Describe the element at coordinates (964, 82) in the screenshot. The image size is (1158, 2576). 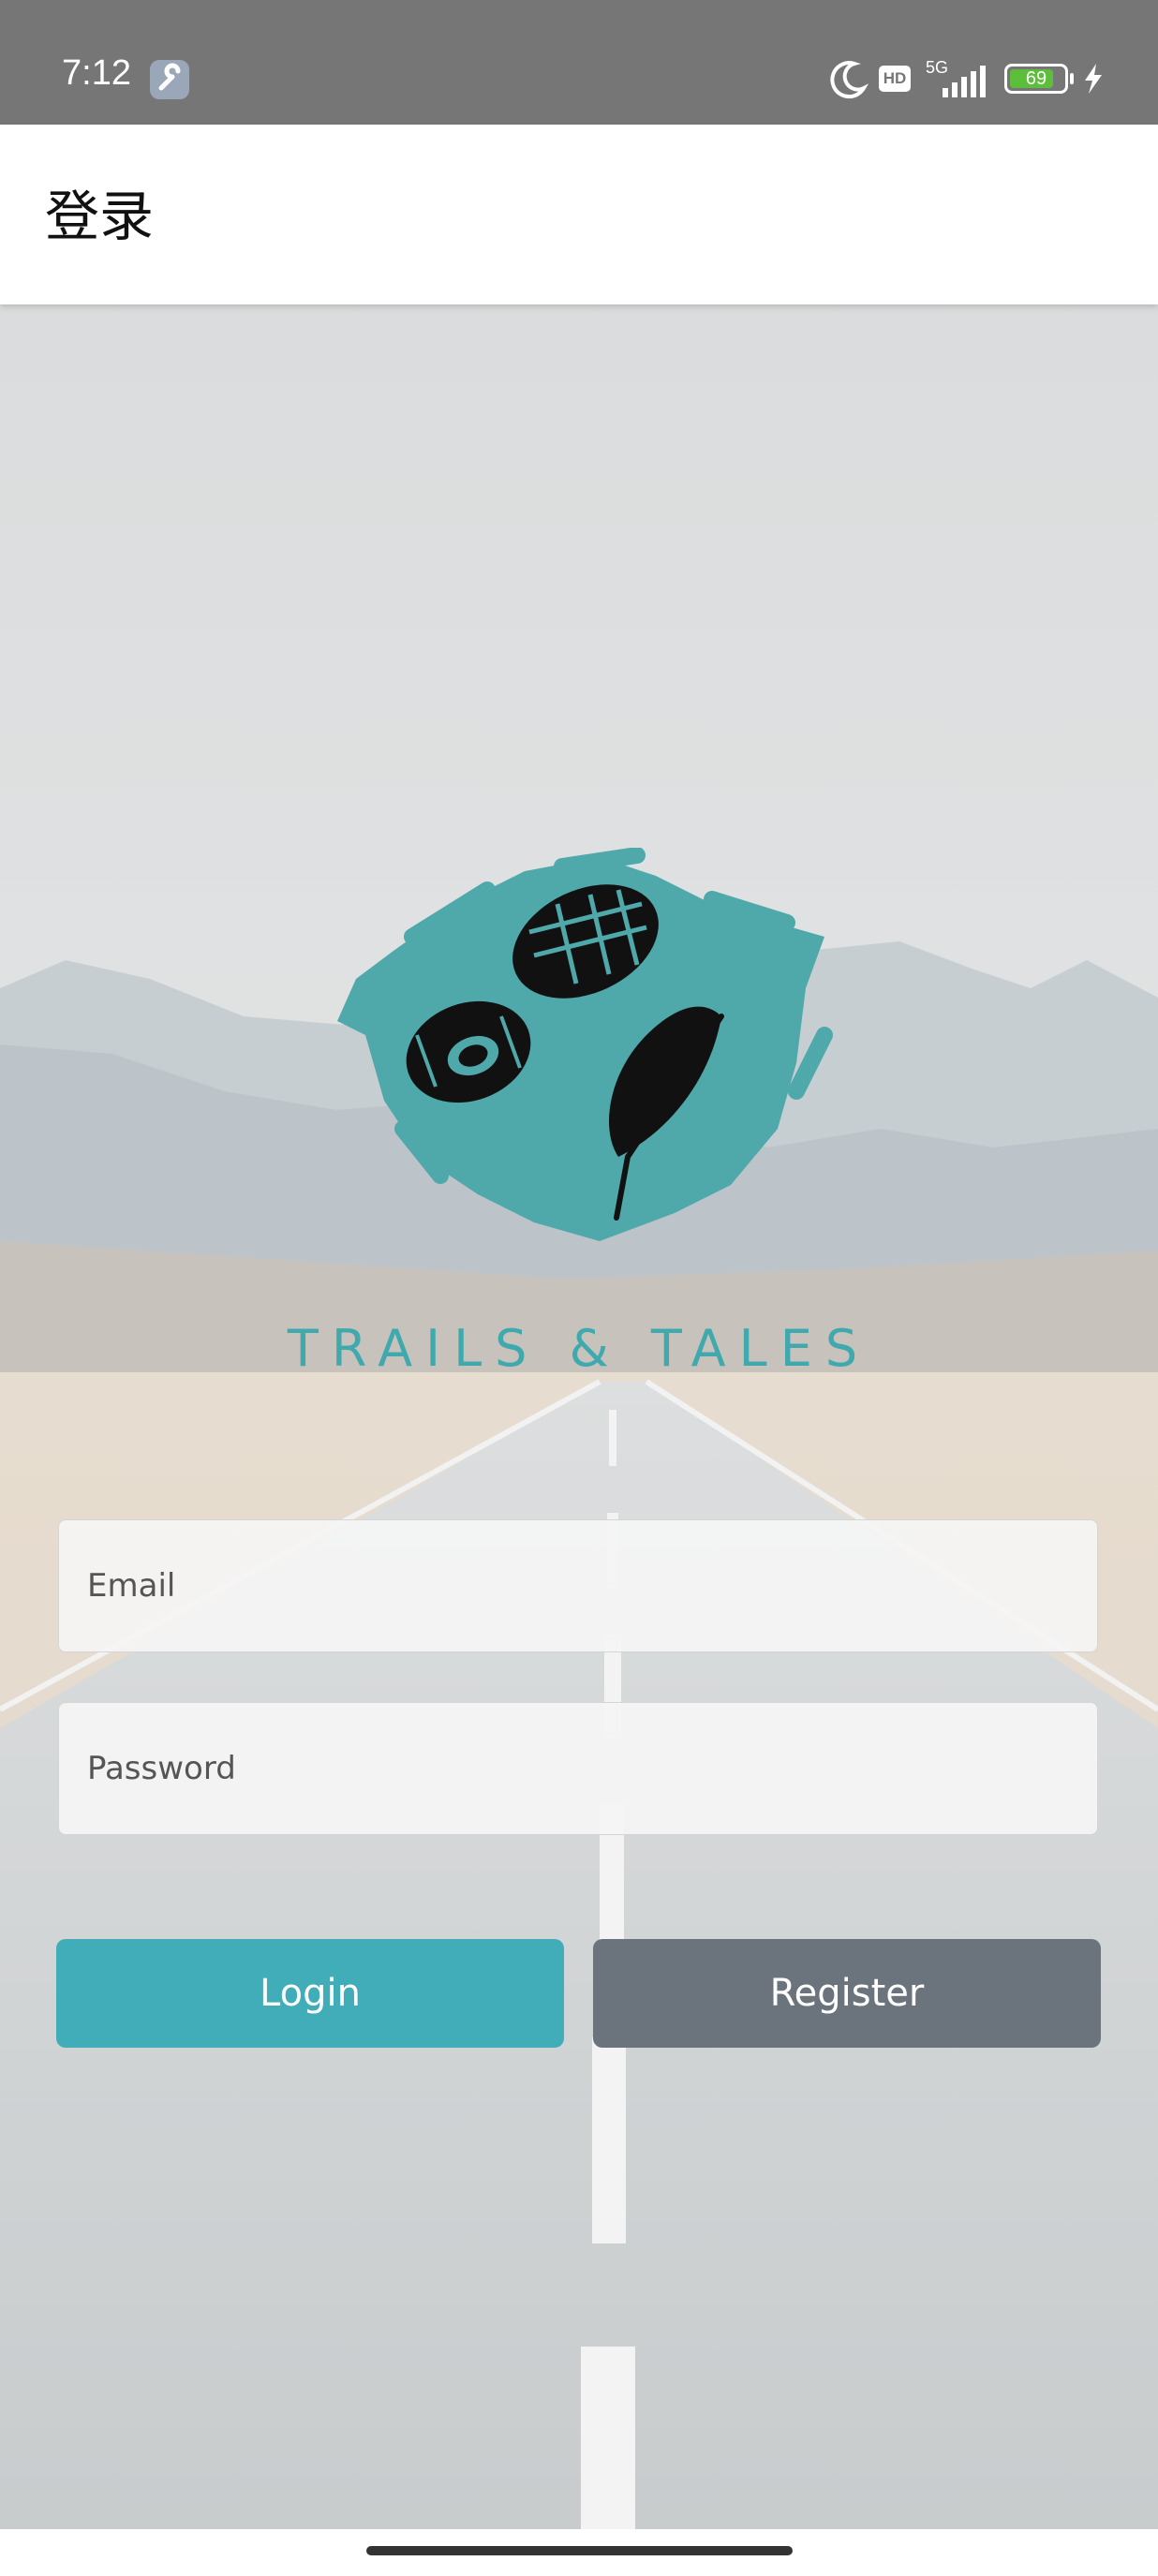
I see `signal-icon` at that location.